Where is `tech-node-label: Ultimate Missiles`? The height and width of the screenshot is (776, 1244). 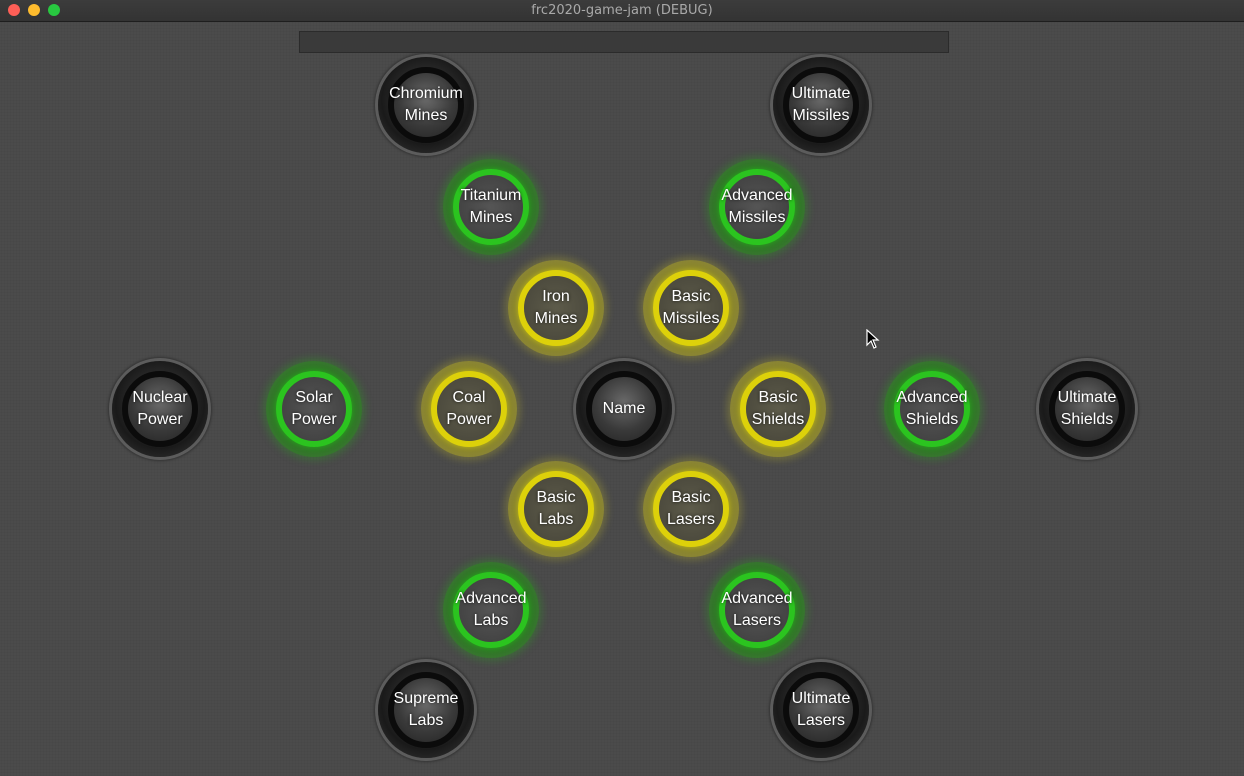
tech-node-label: Ultimate Missiles is located at coordinates (821, 104).